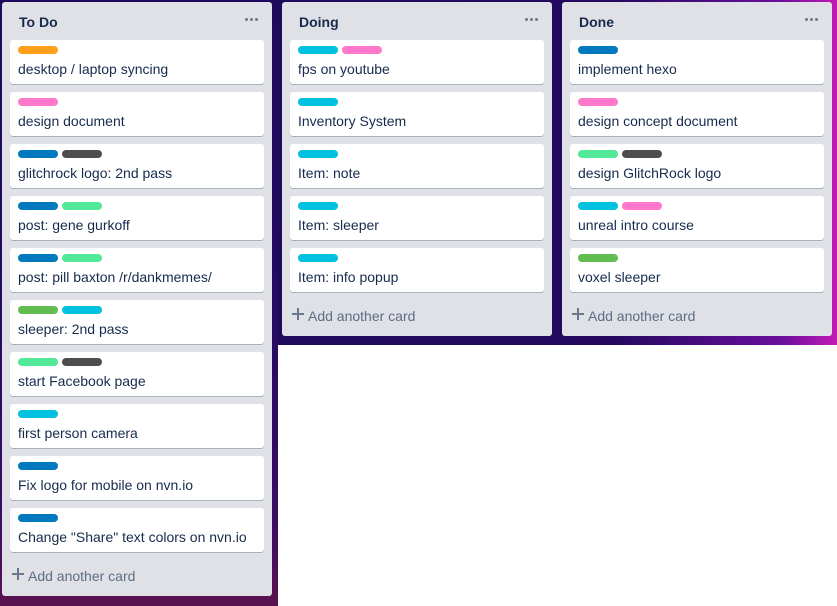  What do you see at coordinates (344, 69) in the screenshot?
I see `card-title: fps on youtube` at bounding box center [344, 69].